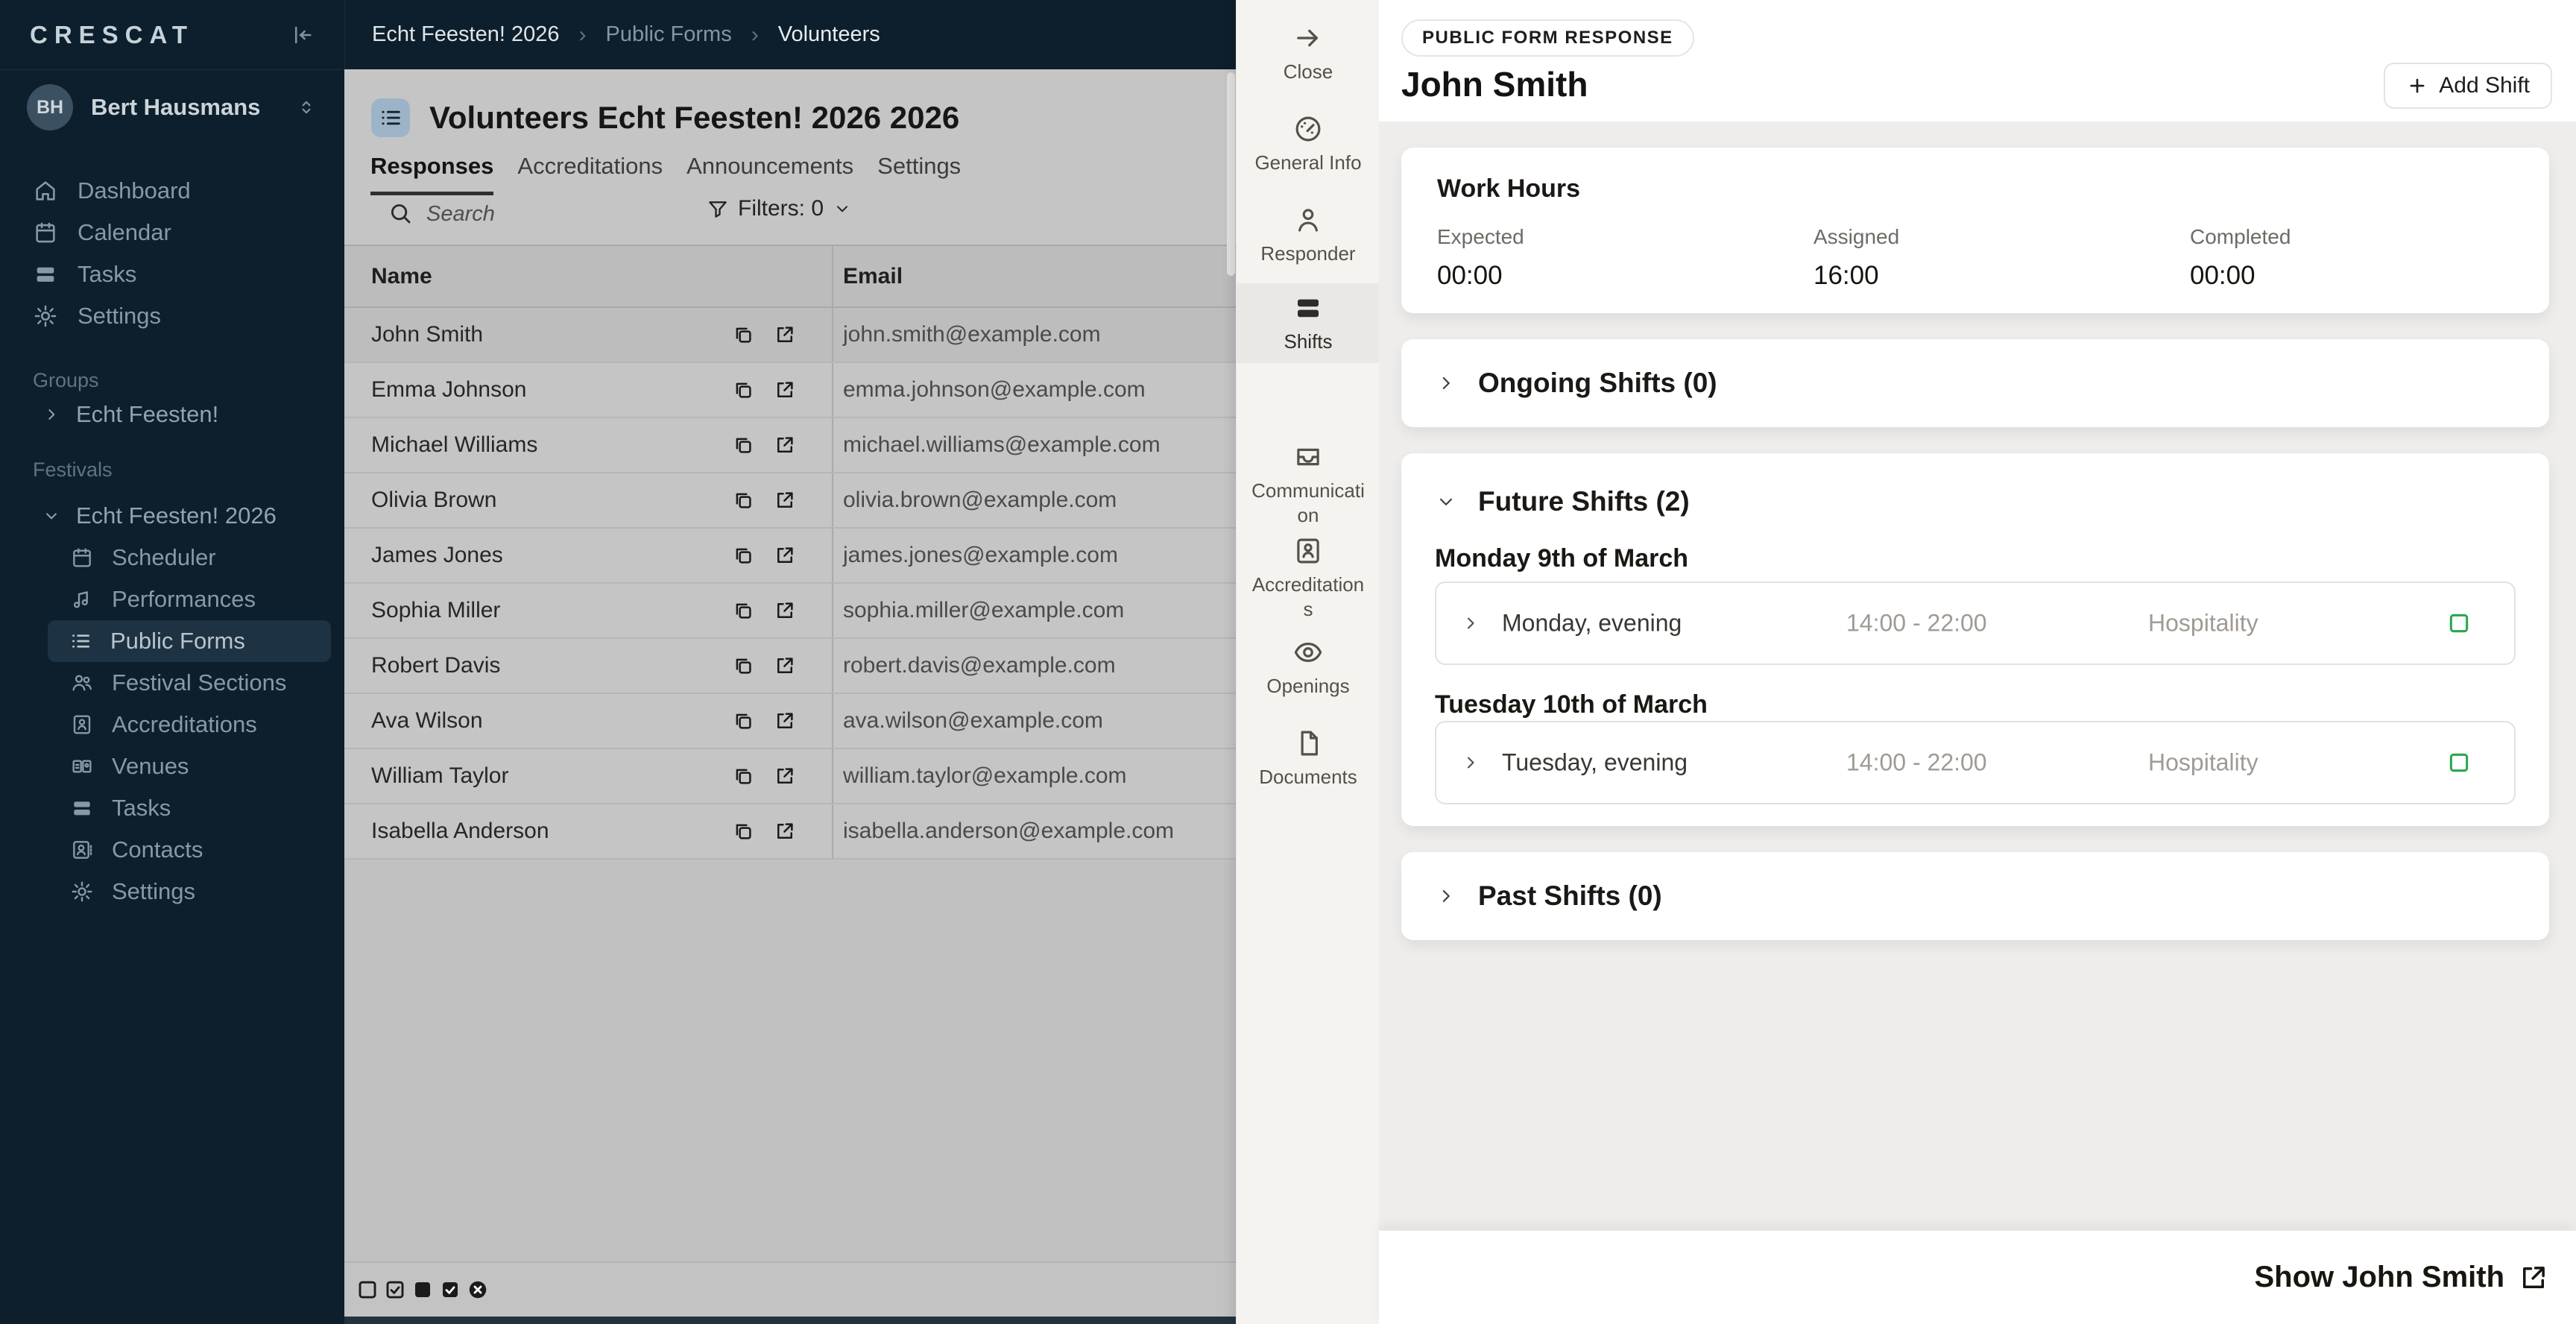 The height and width of the screenshot is (1324, 2576). I want to click on sidebar-festival-echt-feesten-2026: Echt Feesten! 2026, so click(172, 516).